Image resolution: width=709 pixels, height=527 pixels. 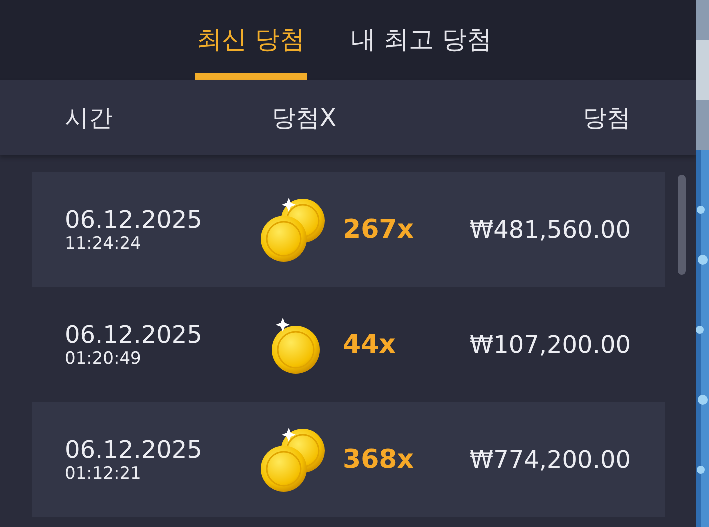 What do you see at coordinates (421, 40) in the screenshot?
I see `tab: 내 최고 당첨` at bounding box center [421, 40].